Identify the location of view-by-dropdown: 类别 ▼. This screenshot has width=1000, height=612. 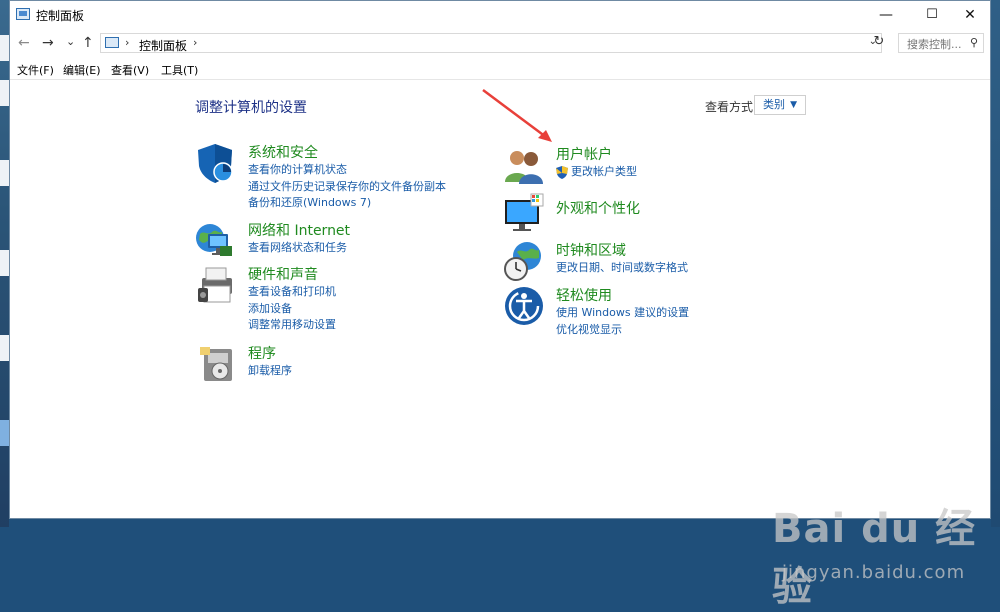
(780, 105).